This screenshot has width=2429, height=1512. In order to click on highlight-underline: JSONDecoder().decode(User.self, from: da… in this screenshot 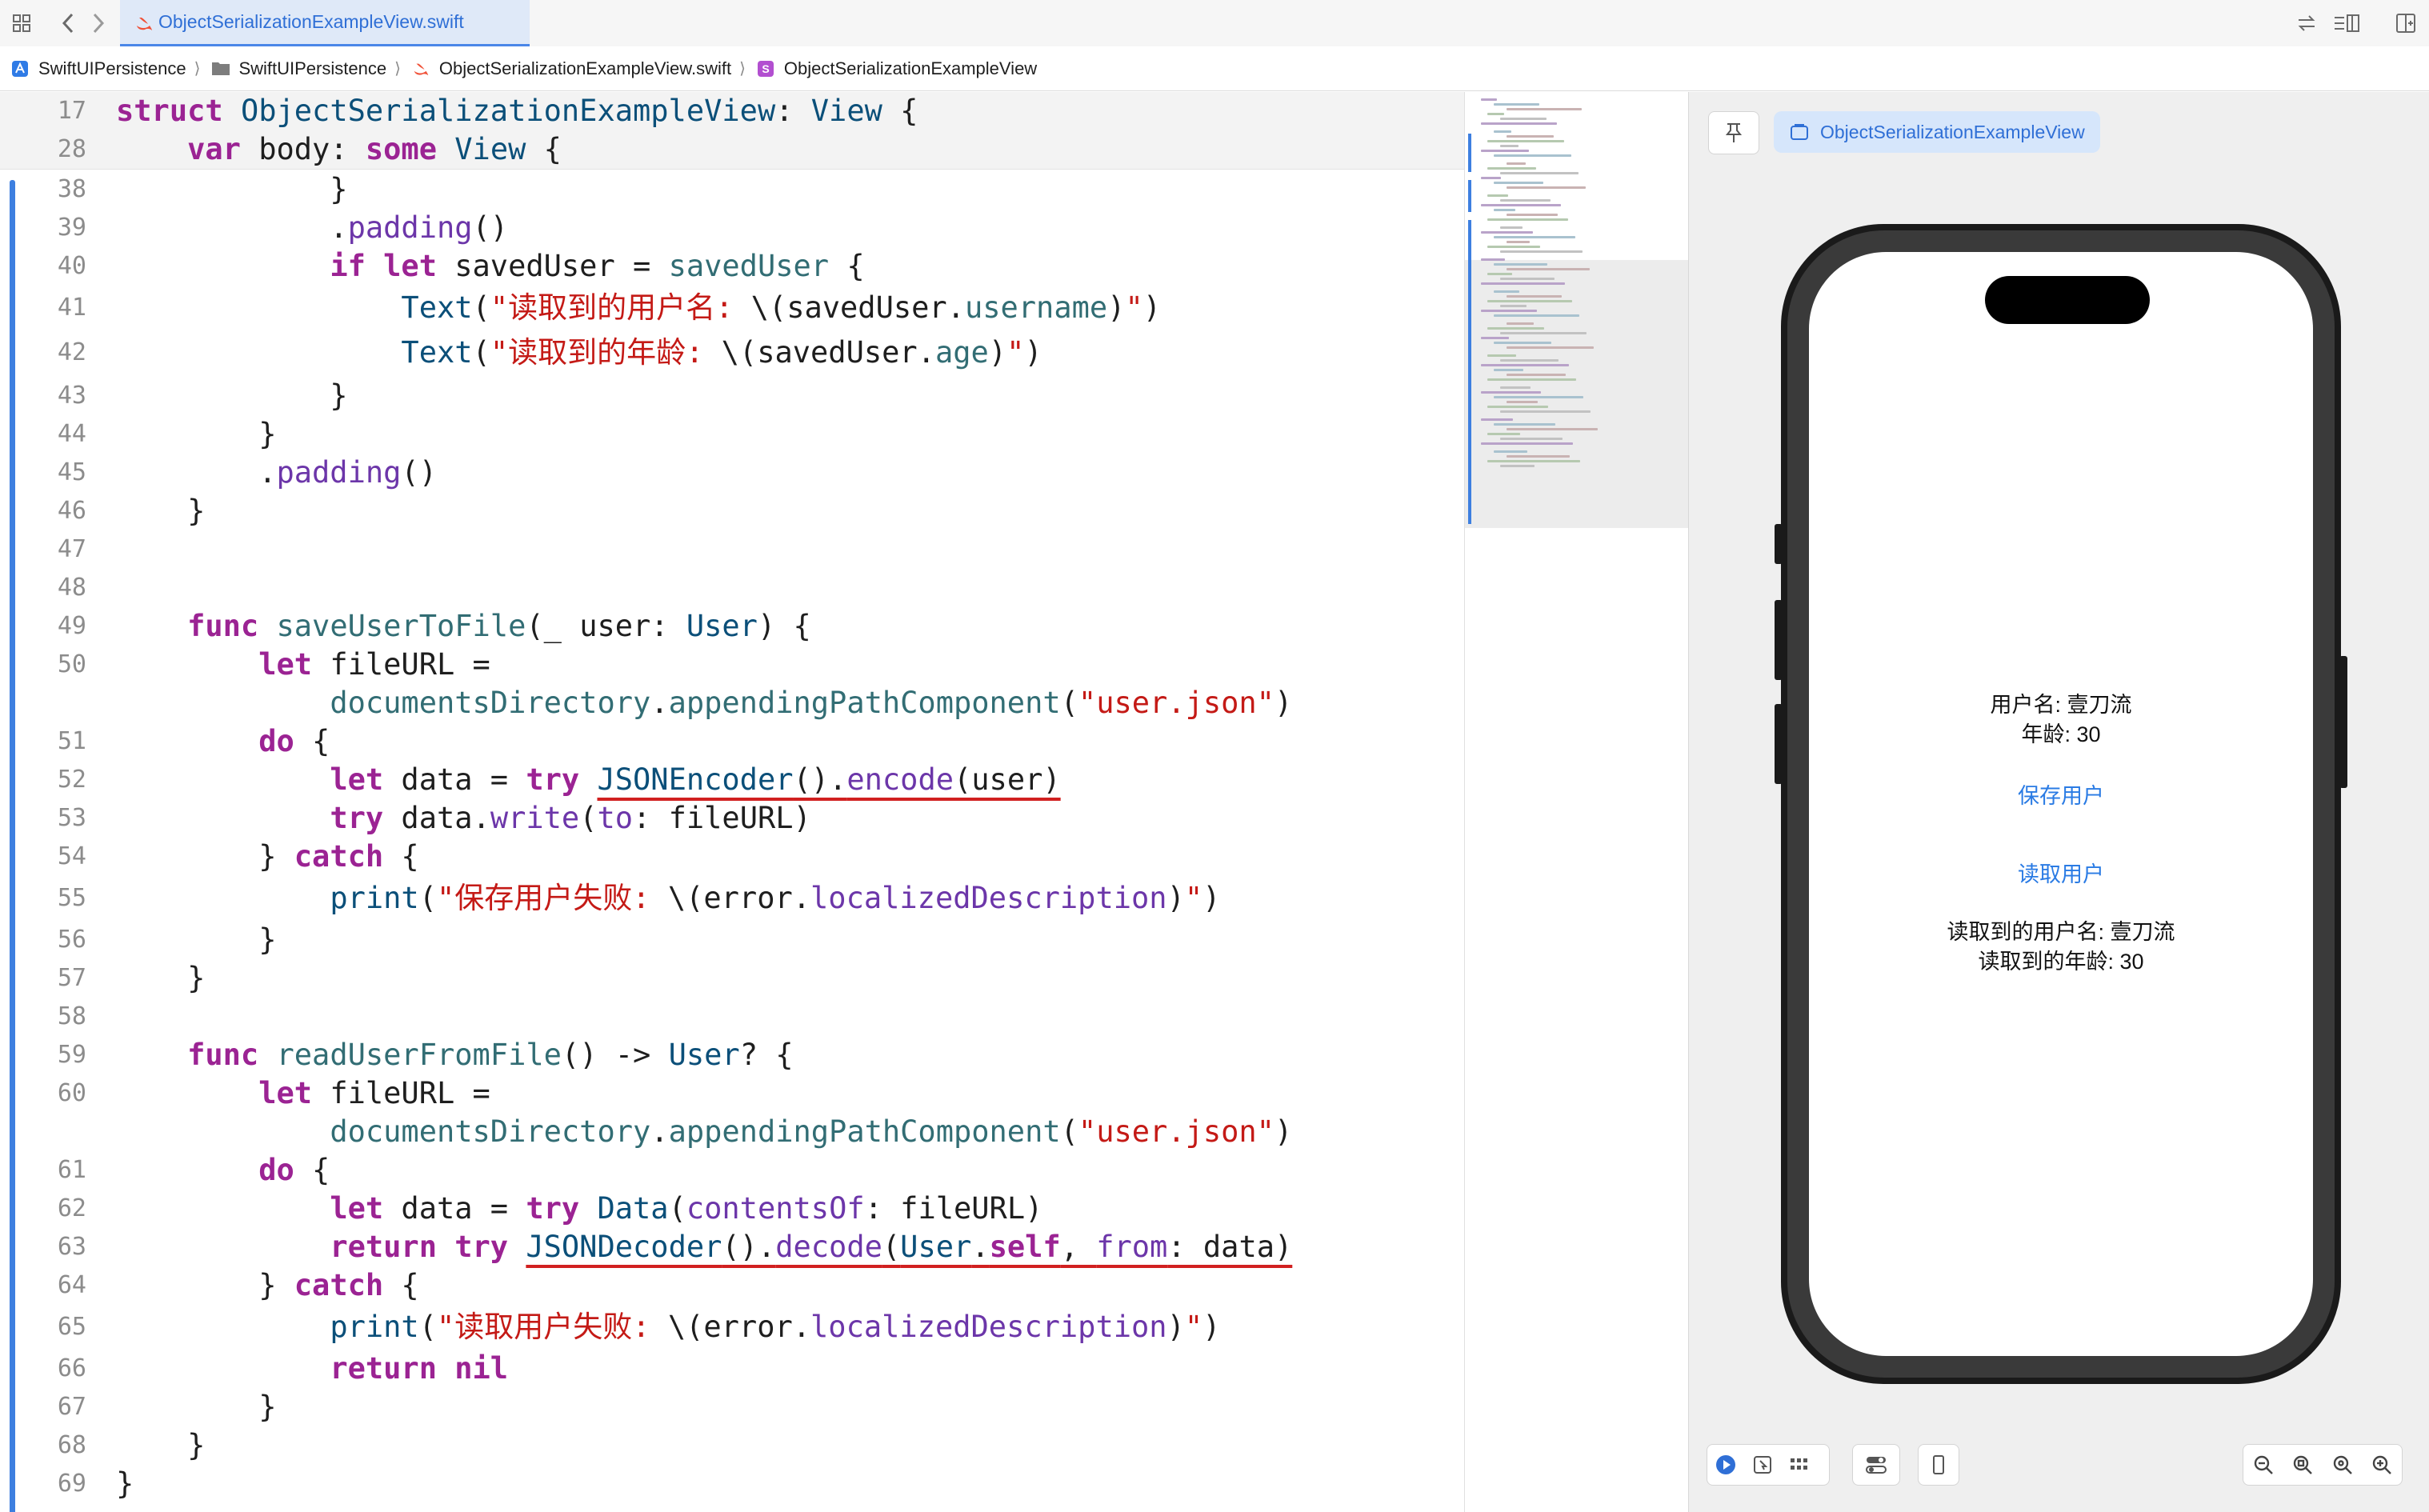, I will do `click(909, 1247)`.